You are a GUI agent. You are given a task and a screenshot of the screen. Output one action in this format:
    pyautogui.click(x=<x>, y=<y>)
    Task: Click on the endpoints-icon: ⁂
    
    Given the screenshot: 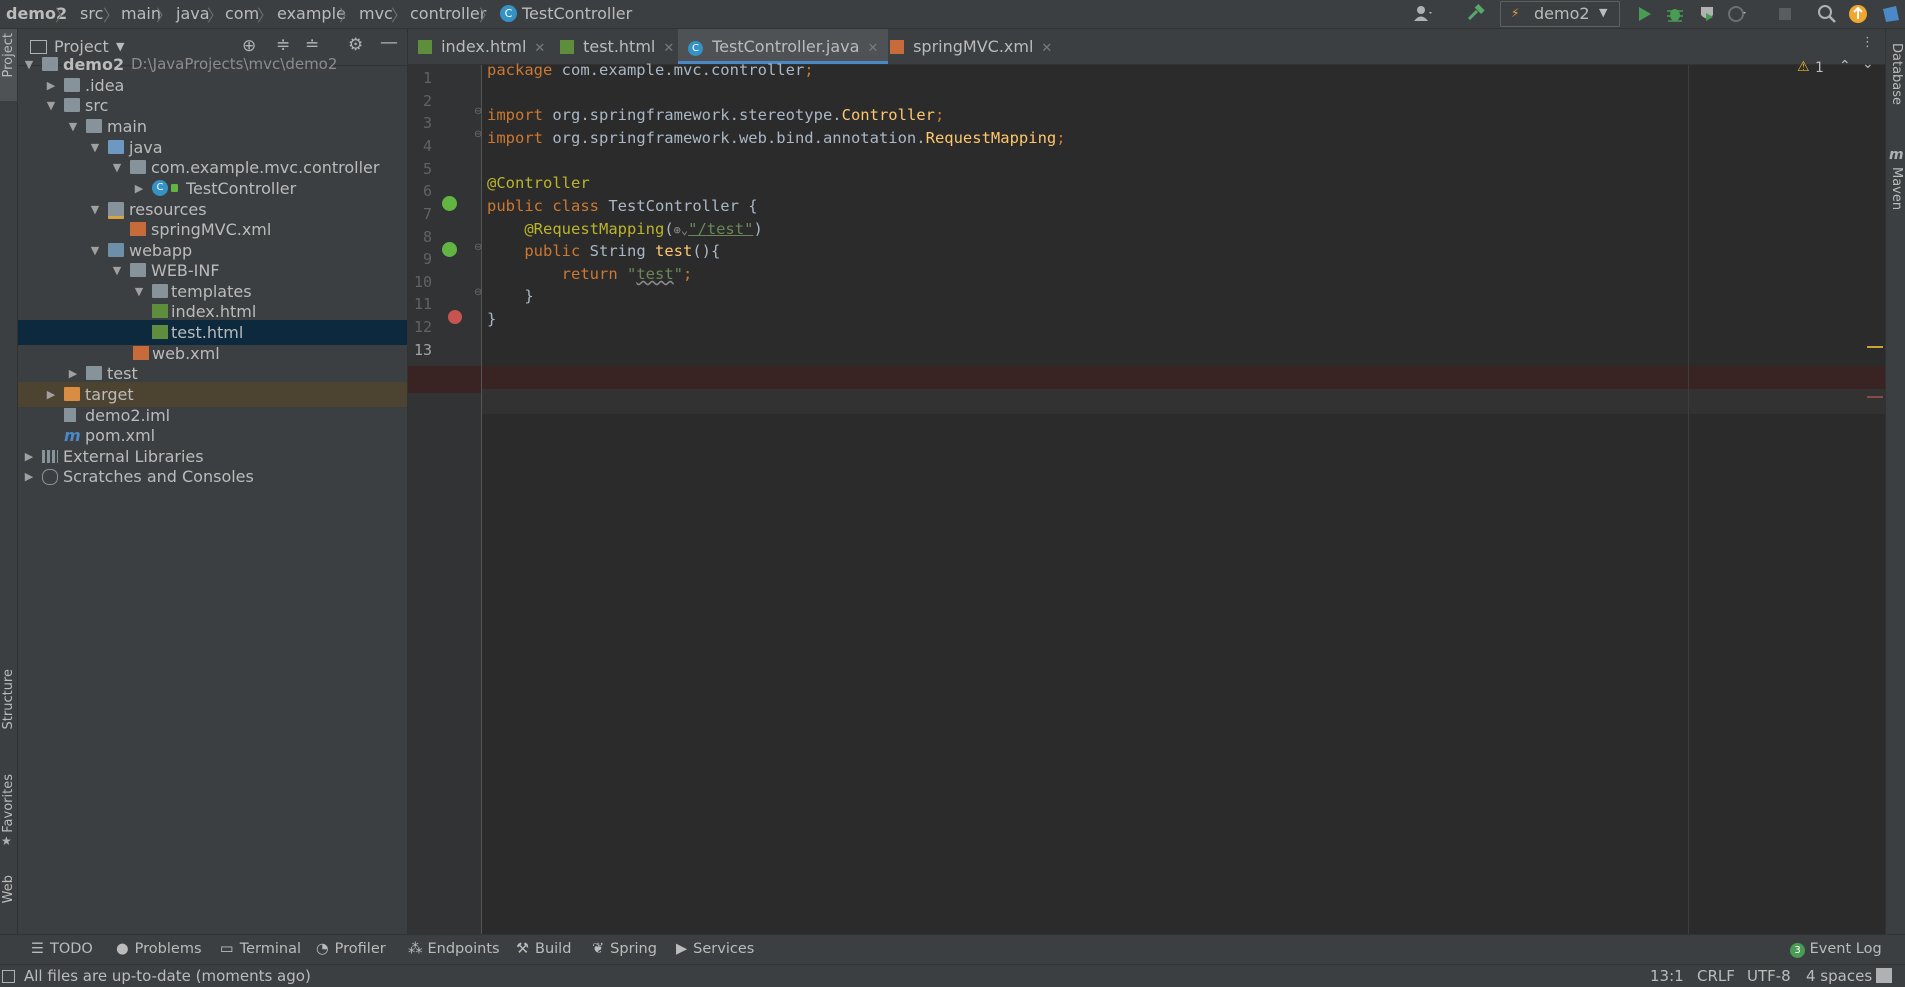 What is the action you would take?
    pyautogui.click(x=415, y=949)
    